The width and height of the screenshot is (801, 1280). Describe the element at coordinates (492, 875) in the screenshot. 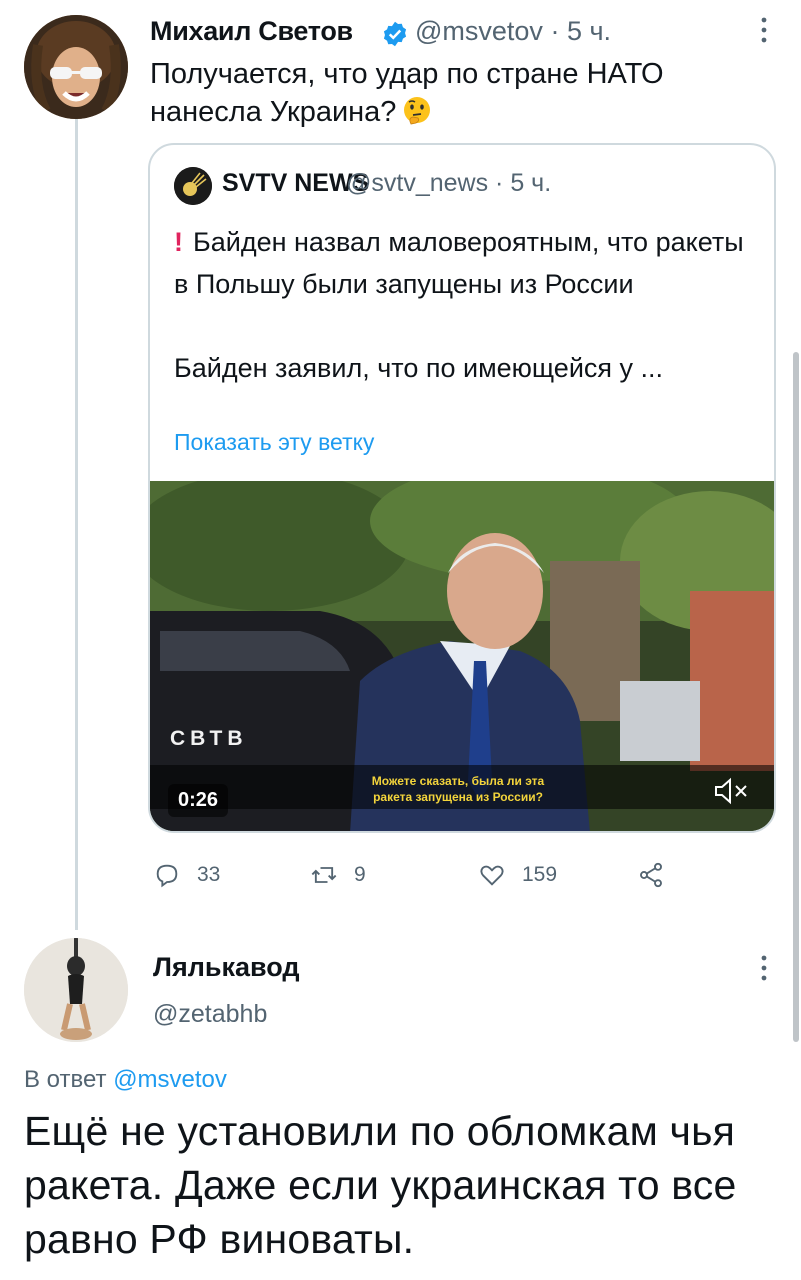

I see `heart-icon` at that location.